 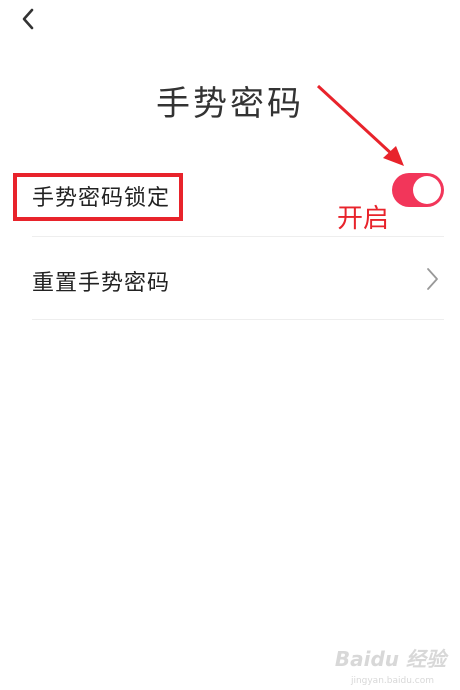 I want to click on back-button, so click(x=30, y=20).